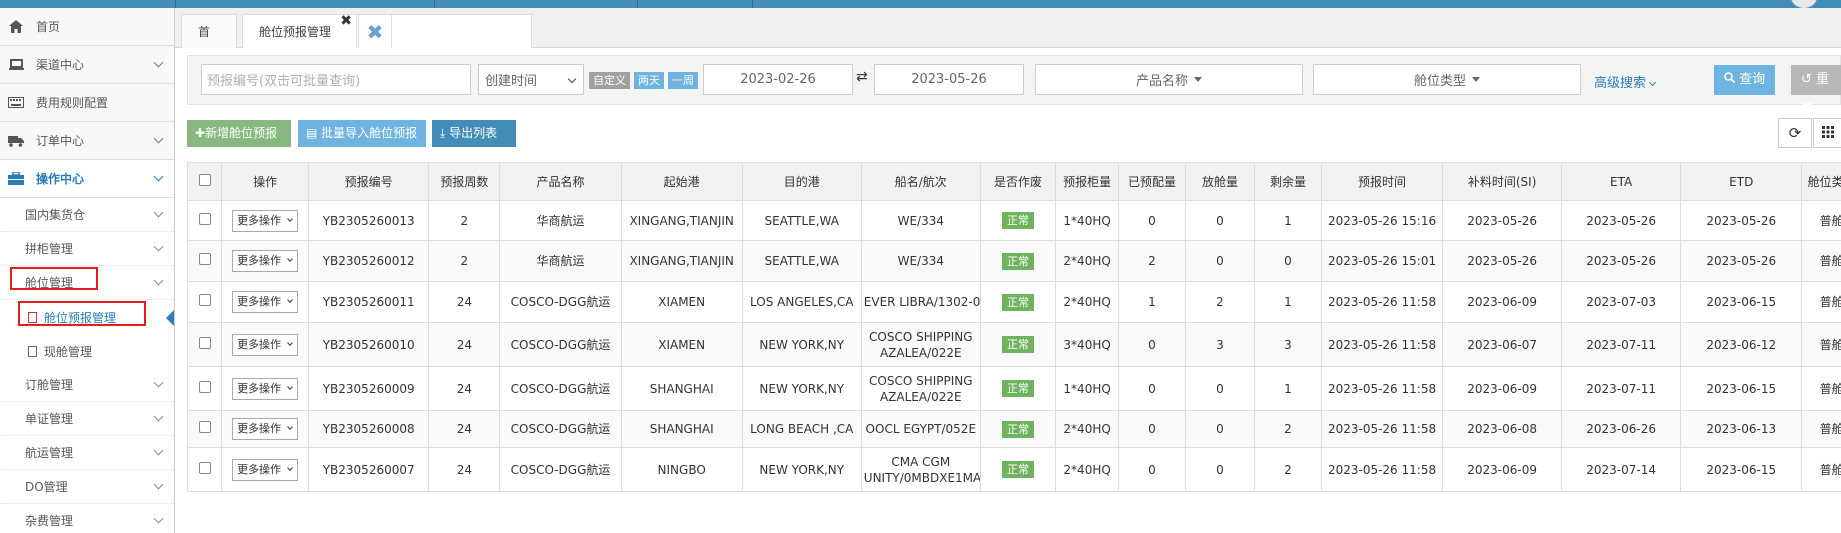  What do you see at coordinates (1220, 344) in the screenshot?
I see `cell-release: 3` at bounding box center [1220, 344].